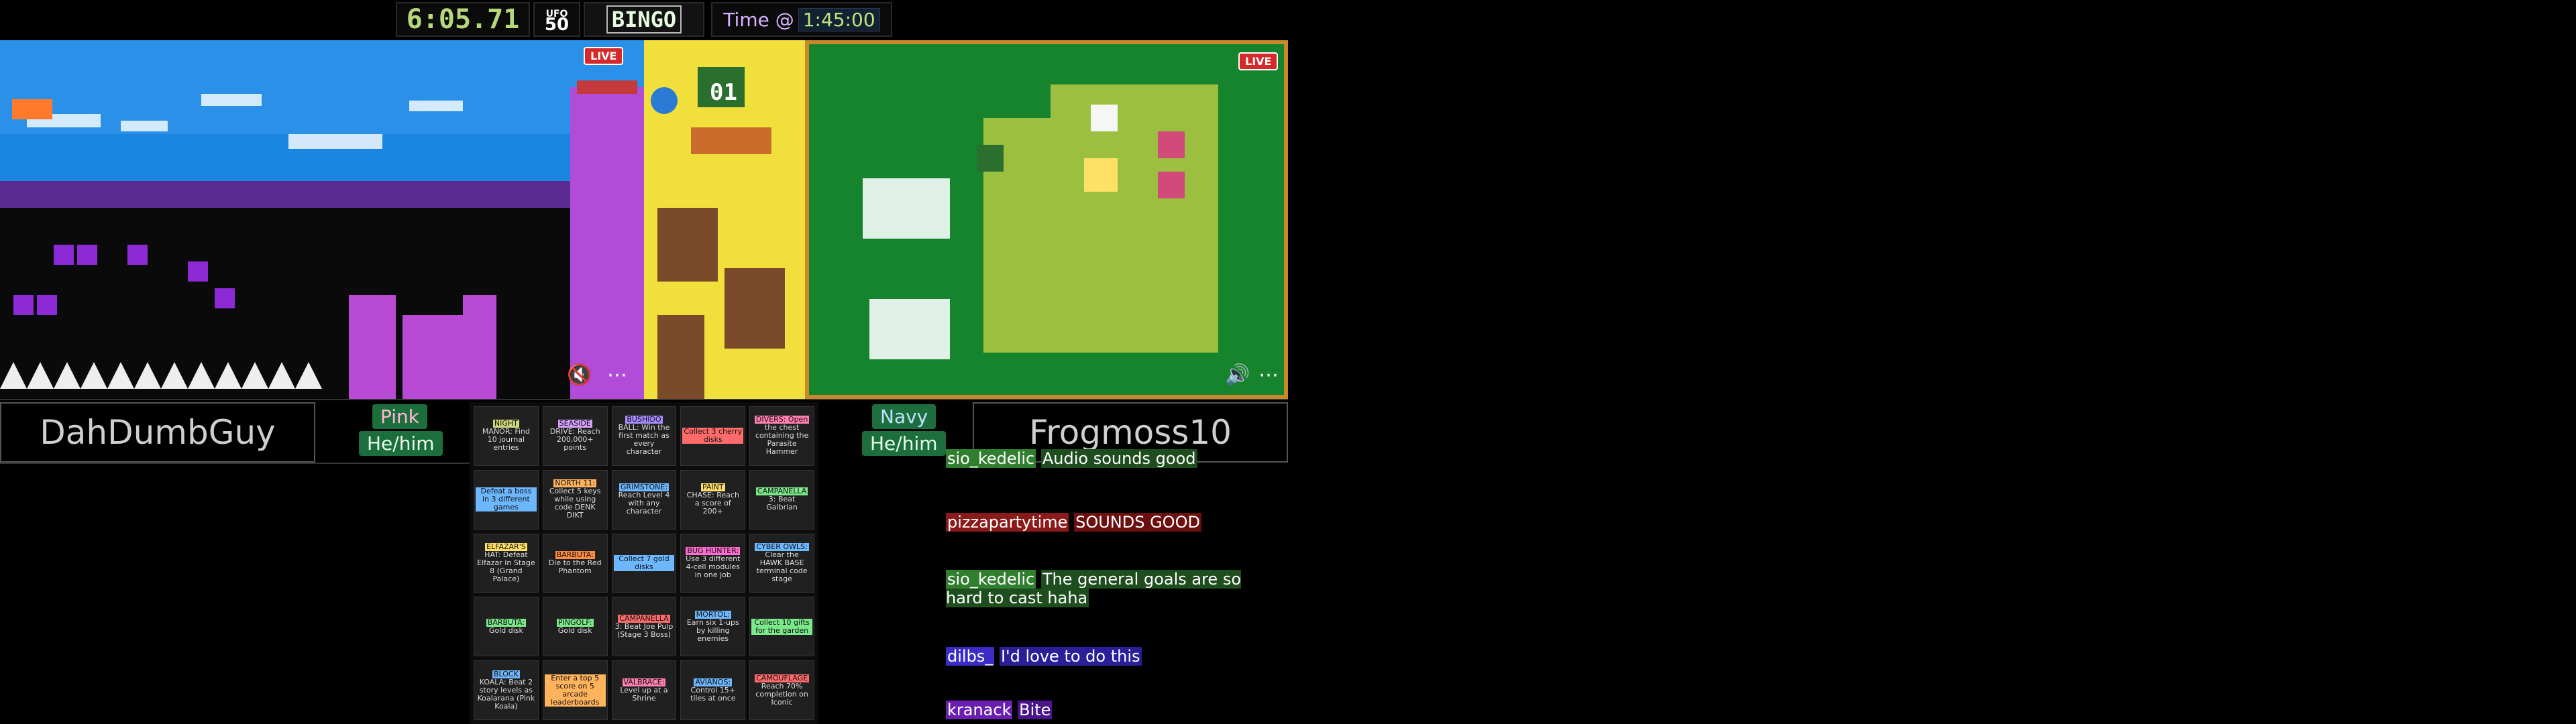 This screenshot has width=2576, height=724. What do you see at coordinates (617, 375) in the screenshot?
I see `more-options-icon: ⋯` at bounding box center [617, 375].